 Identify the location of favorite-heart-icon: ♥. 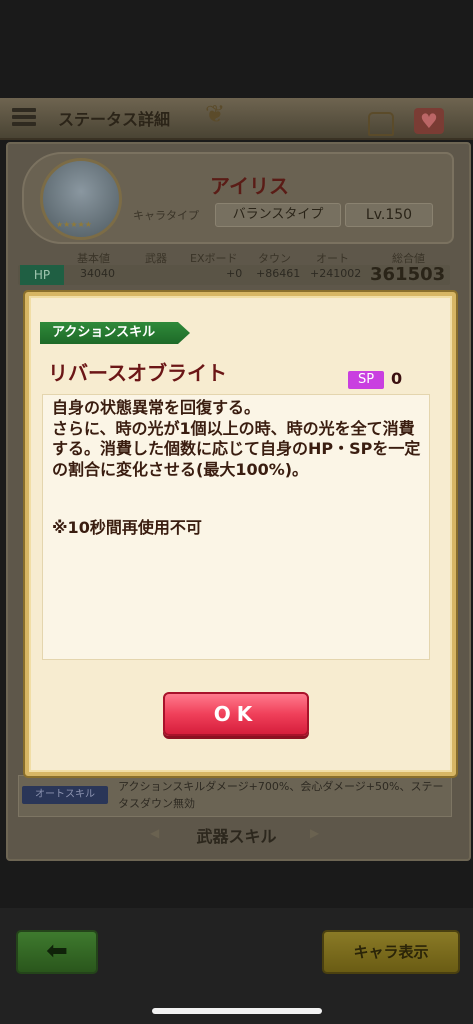
(429, 121).